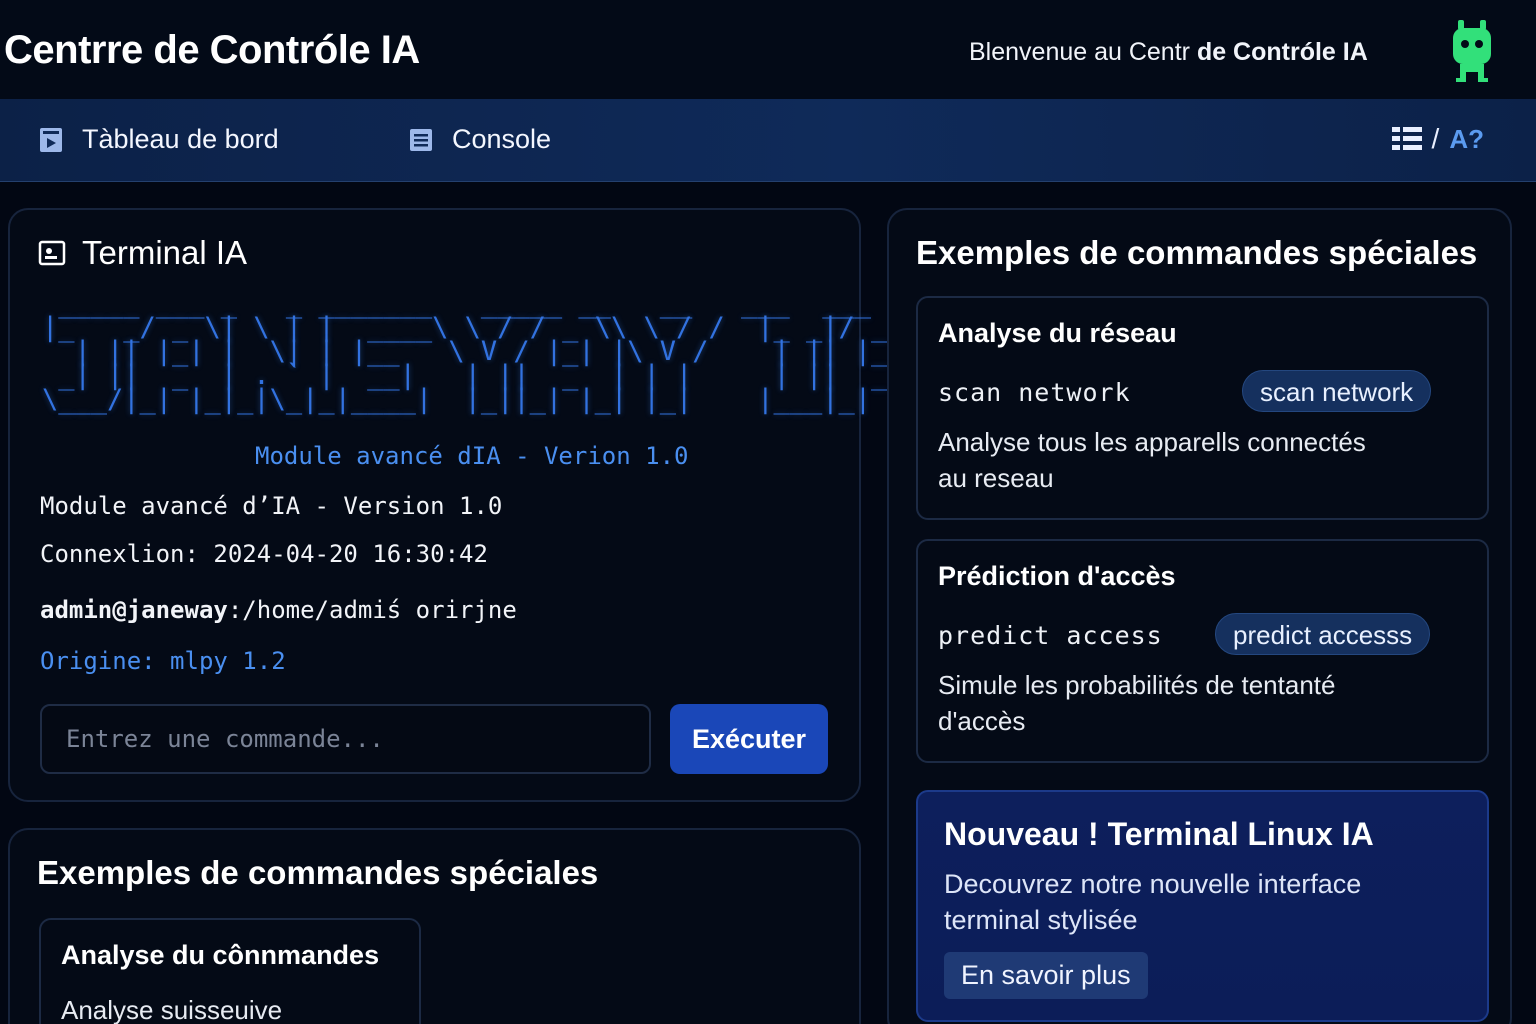  Describe the element at coordinates (1159, 834) in the screenshot. I see `promo-title: Nouveau ! Terminal Linux IA` at that location.